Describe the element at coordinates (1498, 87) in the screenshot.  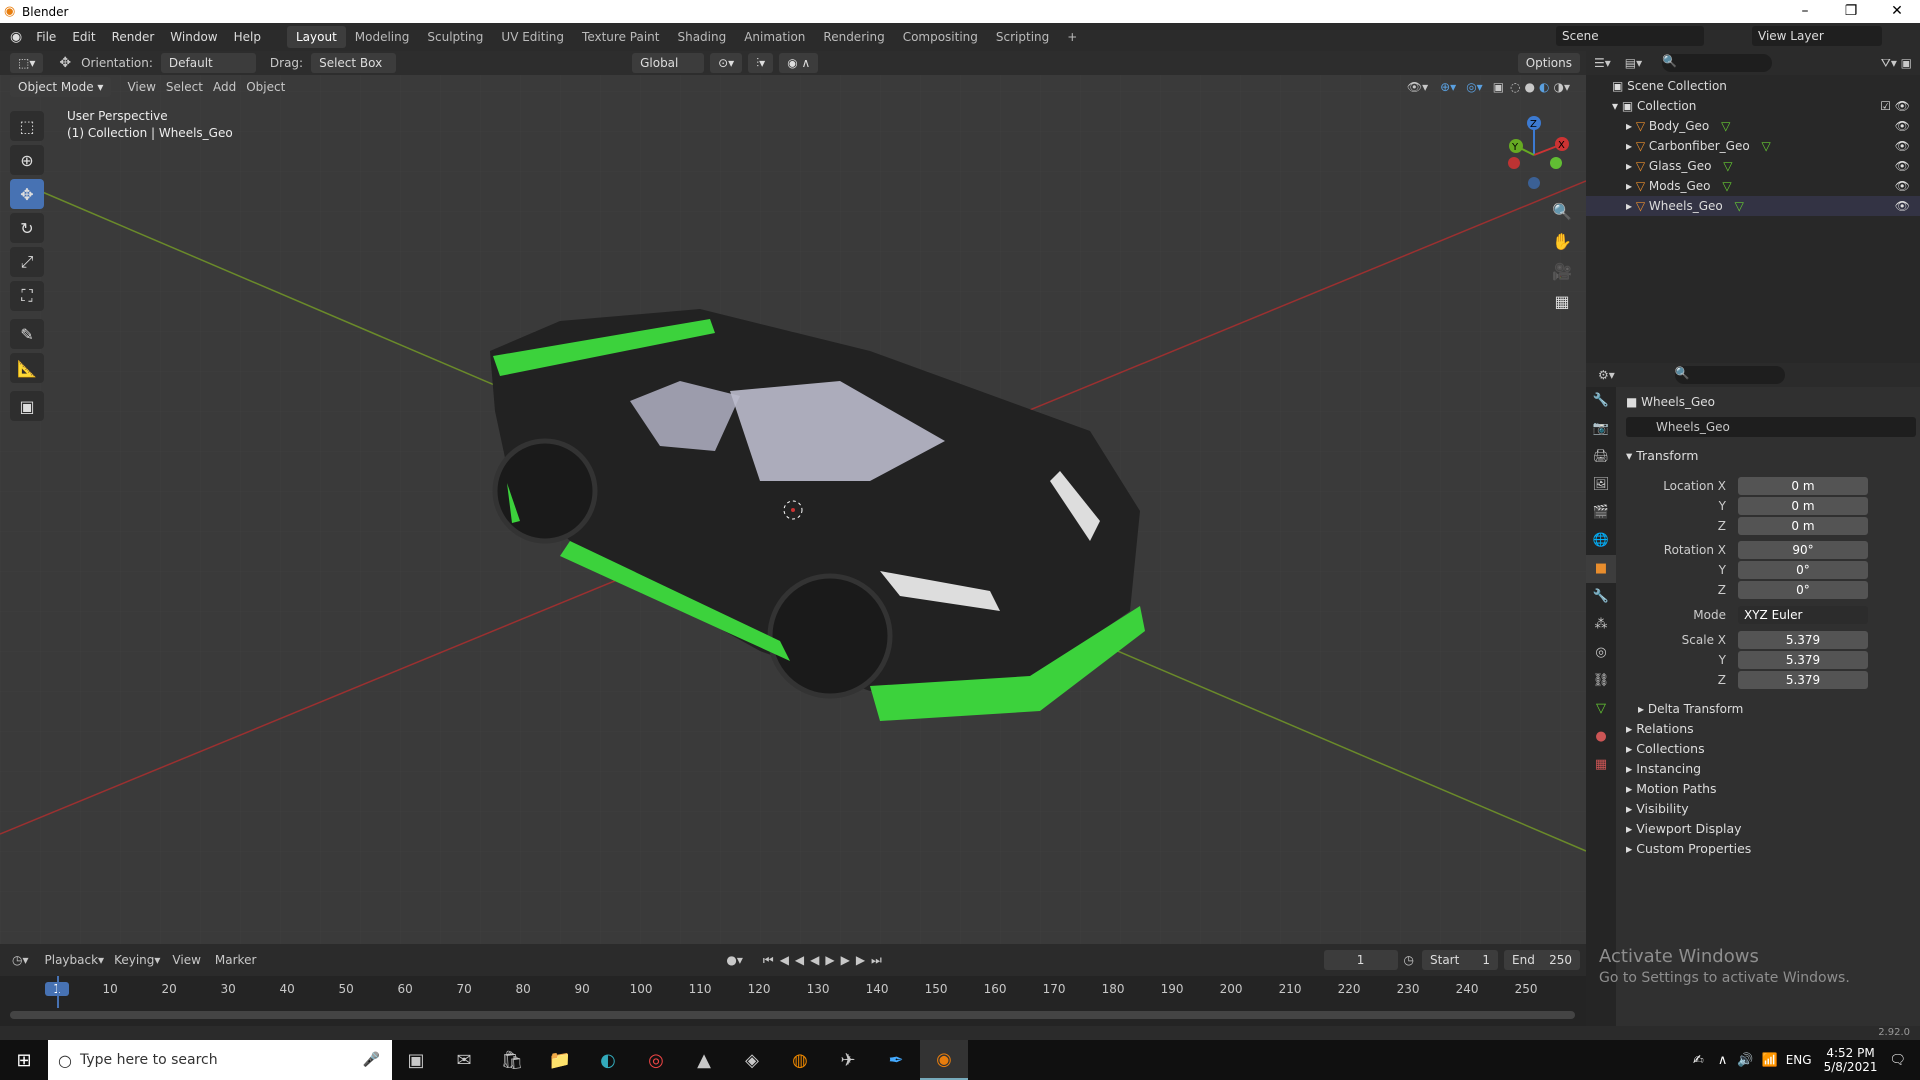
I see `xray-icon: ▣` at that location.